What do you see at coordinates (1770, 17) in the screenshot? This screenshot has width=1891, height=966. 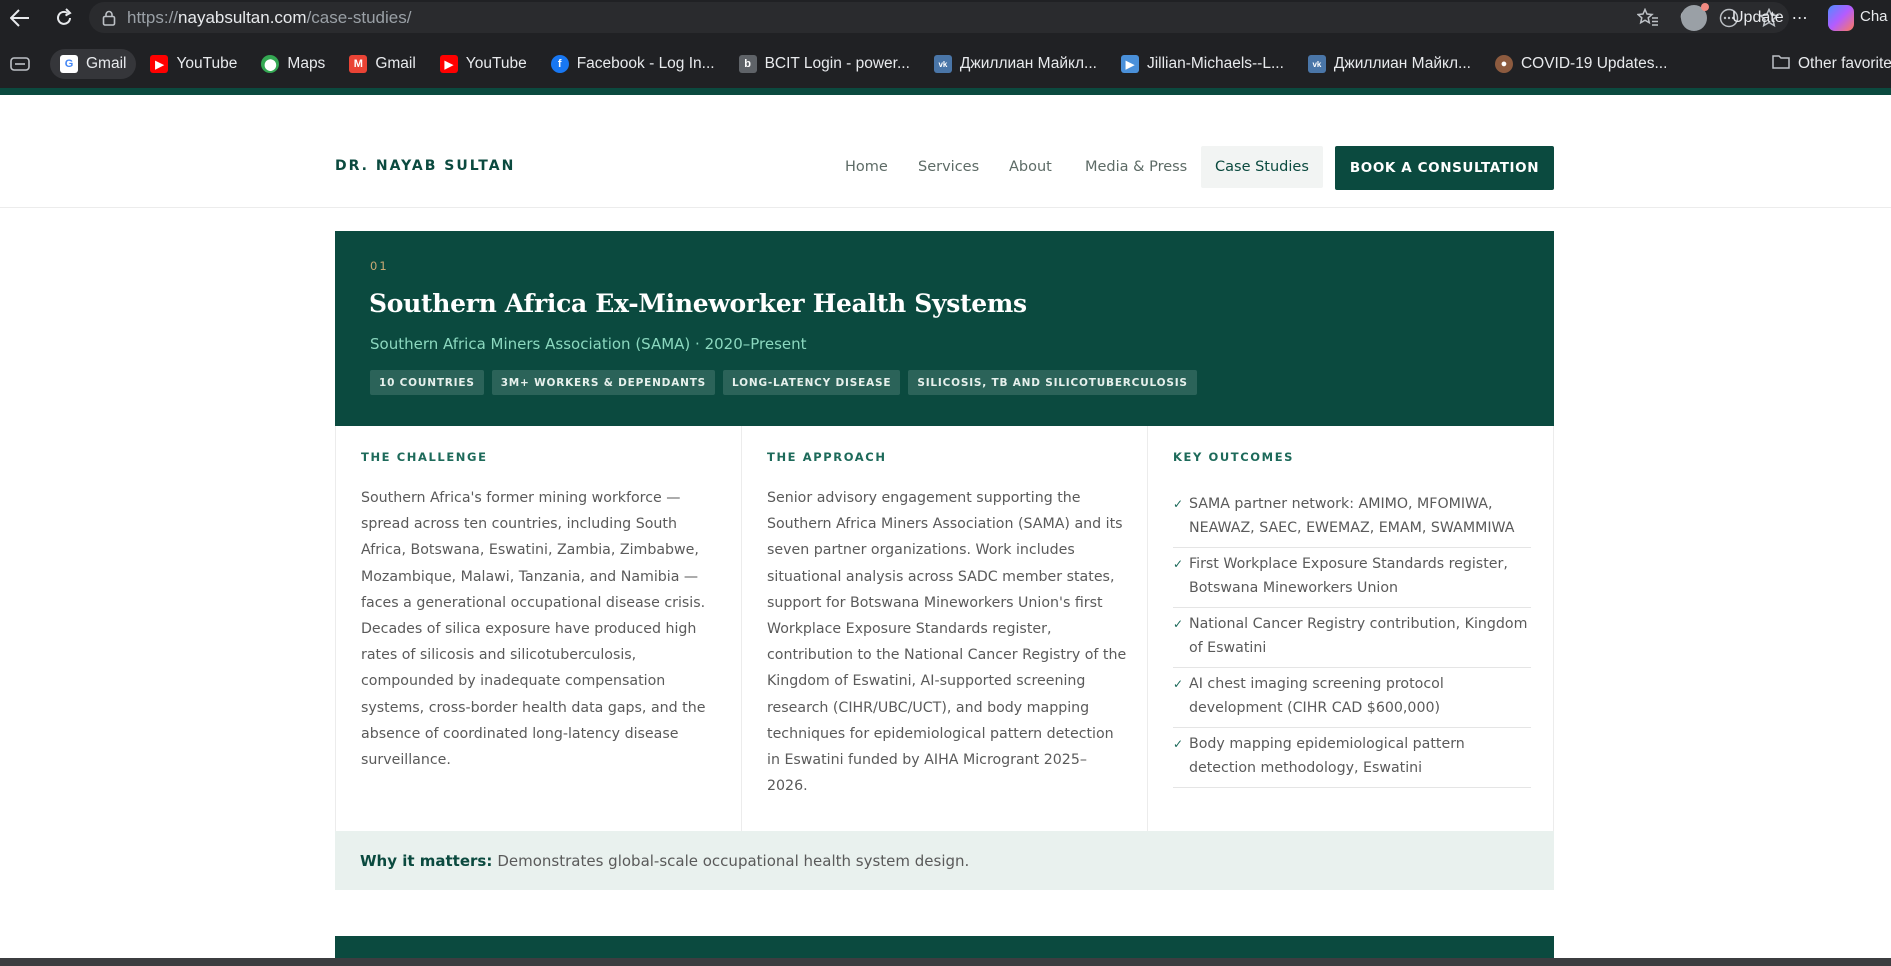 I see `update-button: Update ⋯` at bounding box center [1770, 17].